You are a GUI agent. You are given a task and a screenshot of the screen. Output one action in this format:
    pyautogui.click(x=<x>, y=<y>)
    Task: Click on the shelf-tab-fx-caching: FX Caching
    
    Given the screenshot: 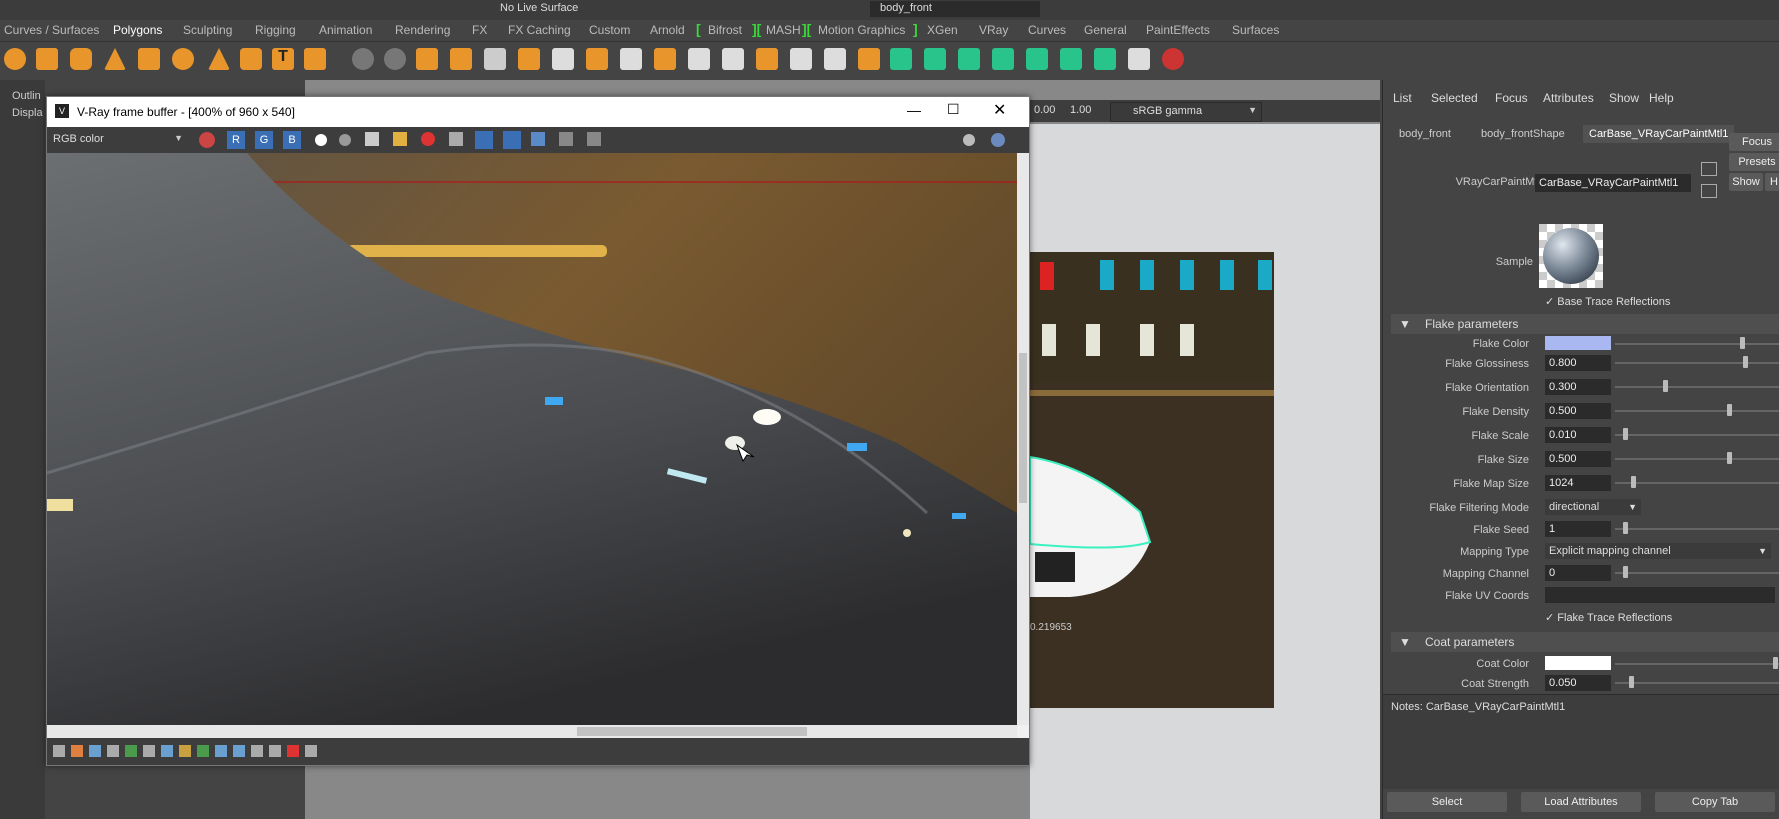 What is the action you would take?
    pyautogui.click(x=539, y=30)
    